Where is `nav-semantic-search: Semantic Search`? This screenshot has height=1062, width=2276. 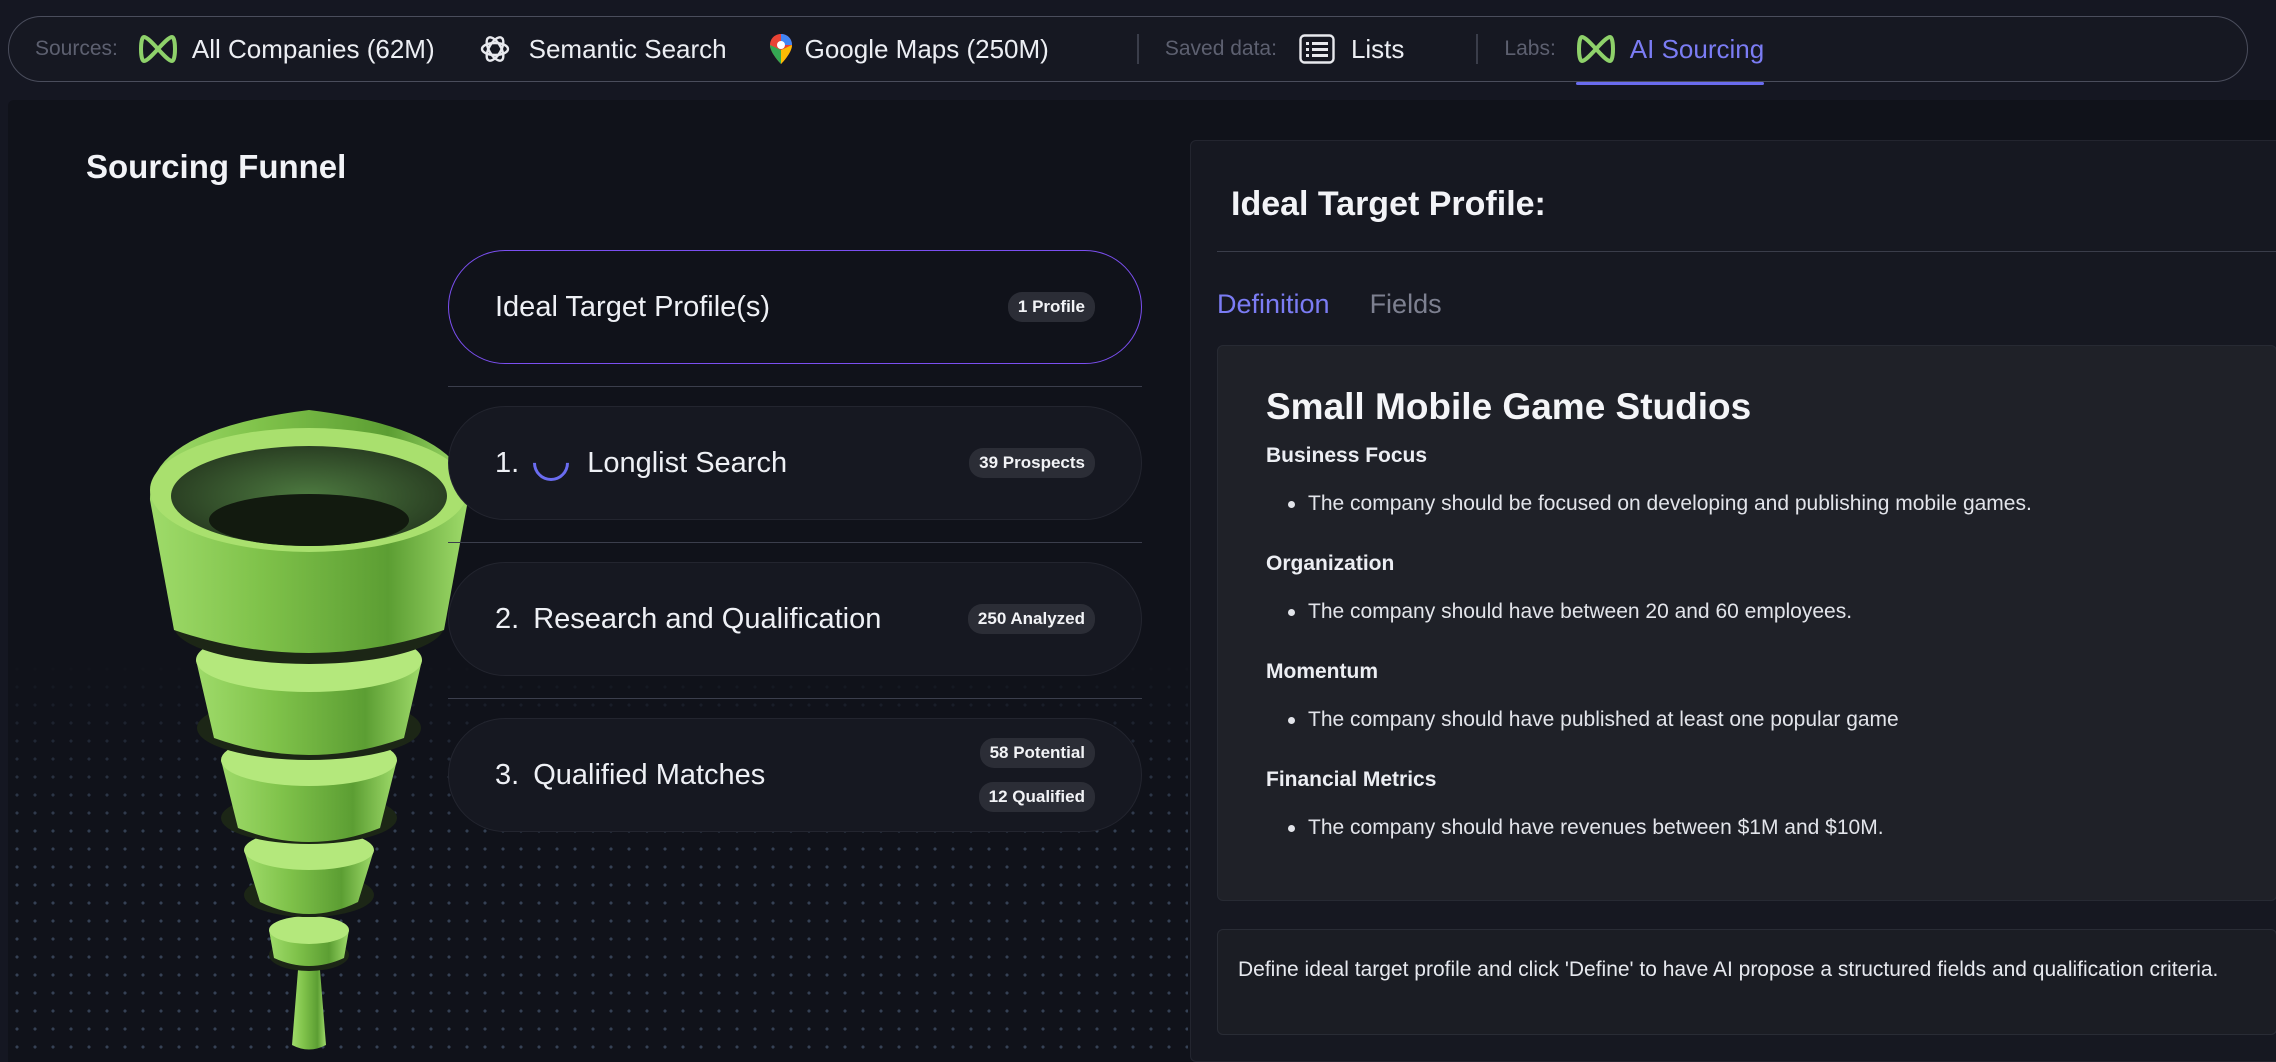 nav-semantic-search: Semantic Search is located at coordinates (601, 49).